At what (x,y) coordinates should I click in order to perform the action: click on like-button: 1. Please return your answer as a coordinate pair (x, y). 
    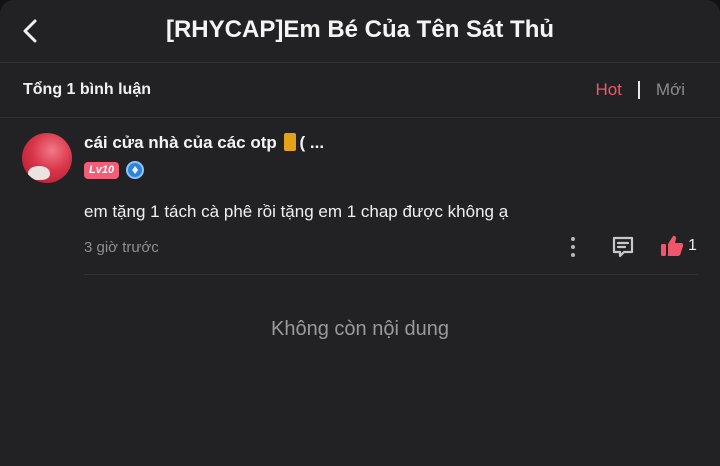
    Looking at the image, I should click on (678, 246).